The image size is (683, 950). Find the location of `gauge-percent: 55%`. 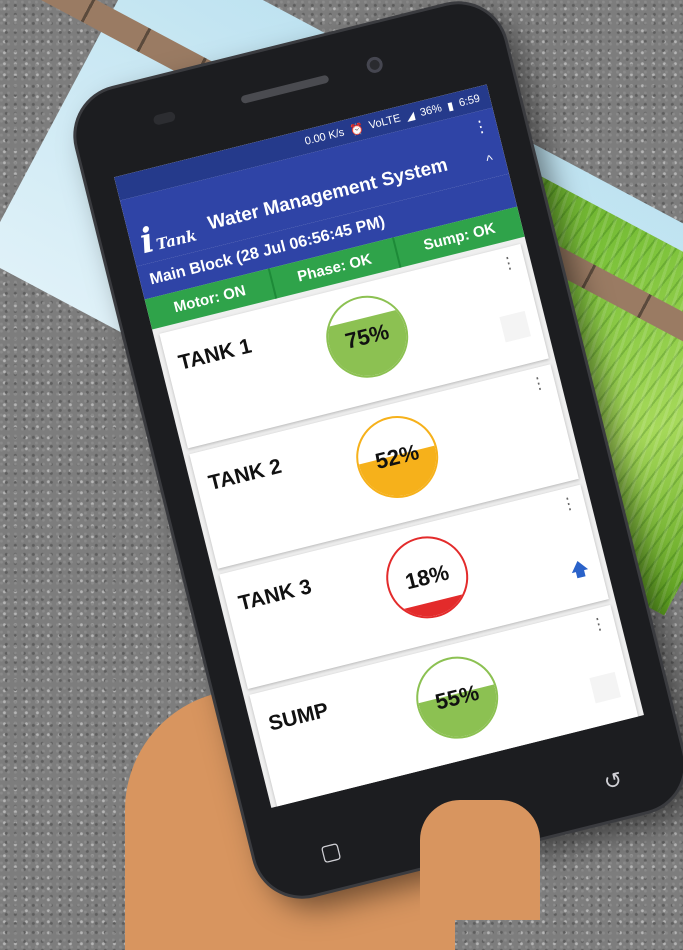

gauge-percent: 55% is located at coordinates (457, 697).